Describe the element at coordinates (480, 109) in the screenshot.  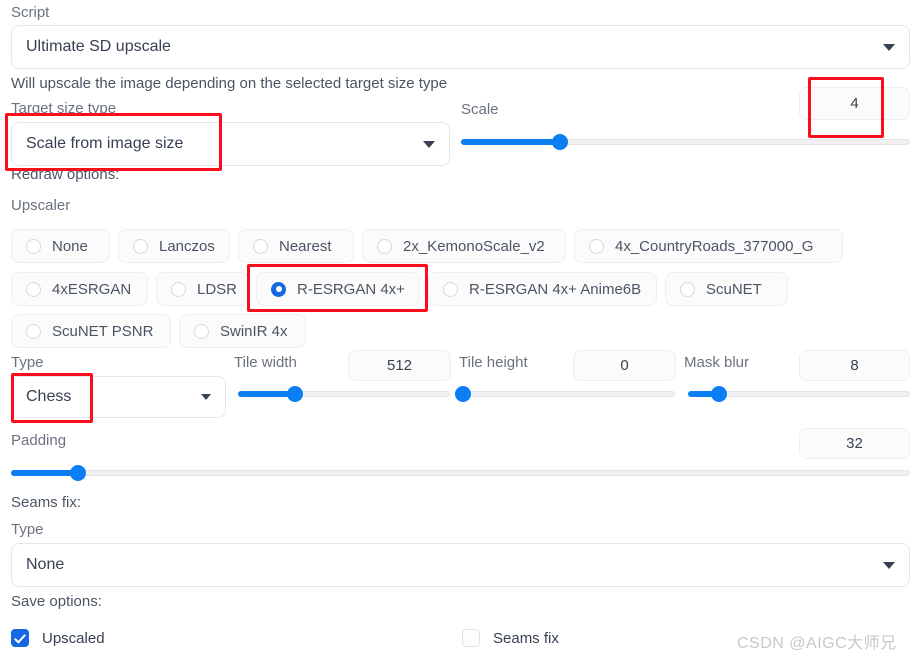
I see `scale-label: Scale` at that location.